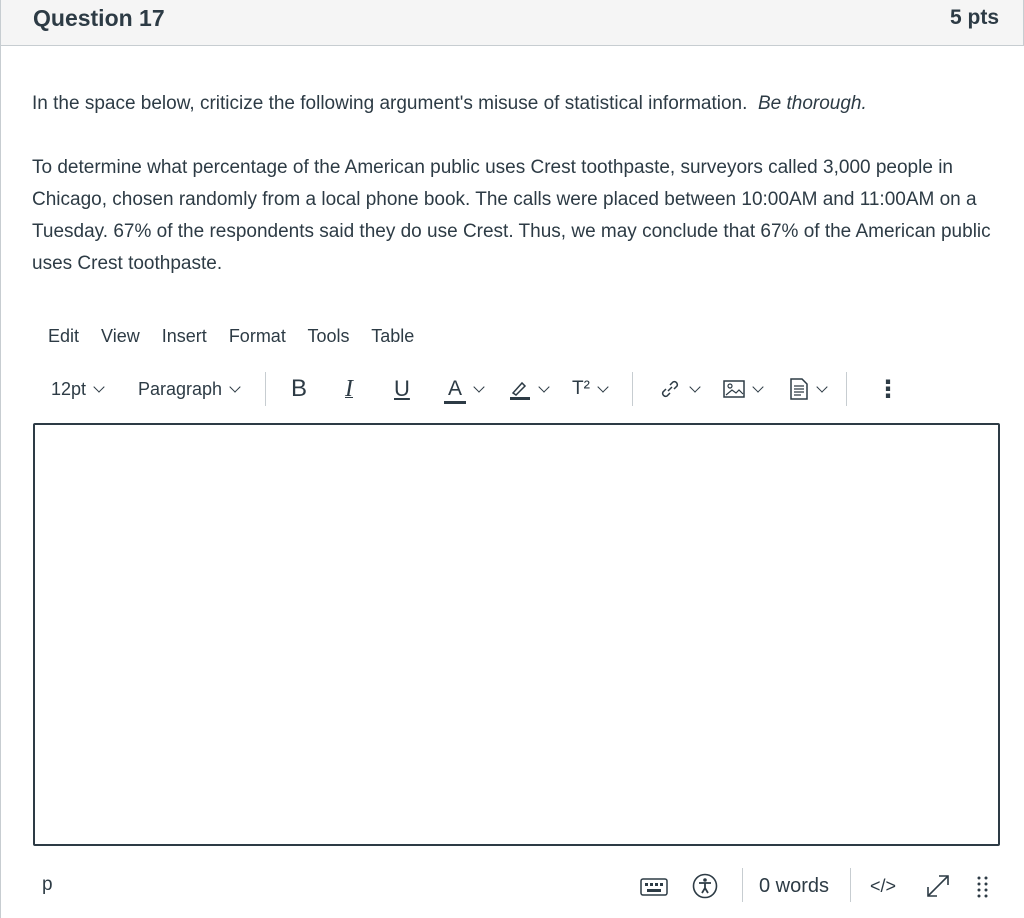  I want to click on accessibility-checker-button, so click(705, 886).